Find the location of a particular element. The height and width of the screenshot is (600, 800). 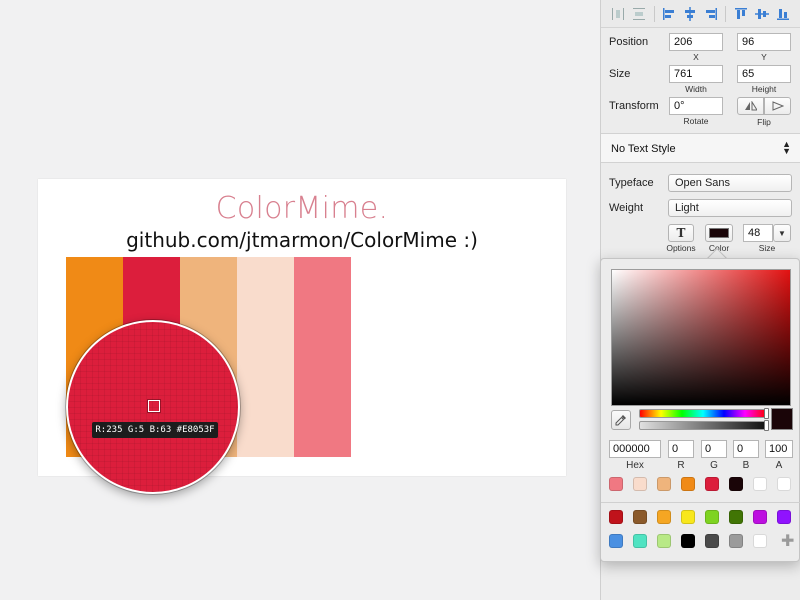

eyedropper-button is located at coordinates (621, 420).